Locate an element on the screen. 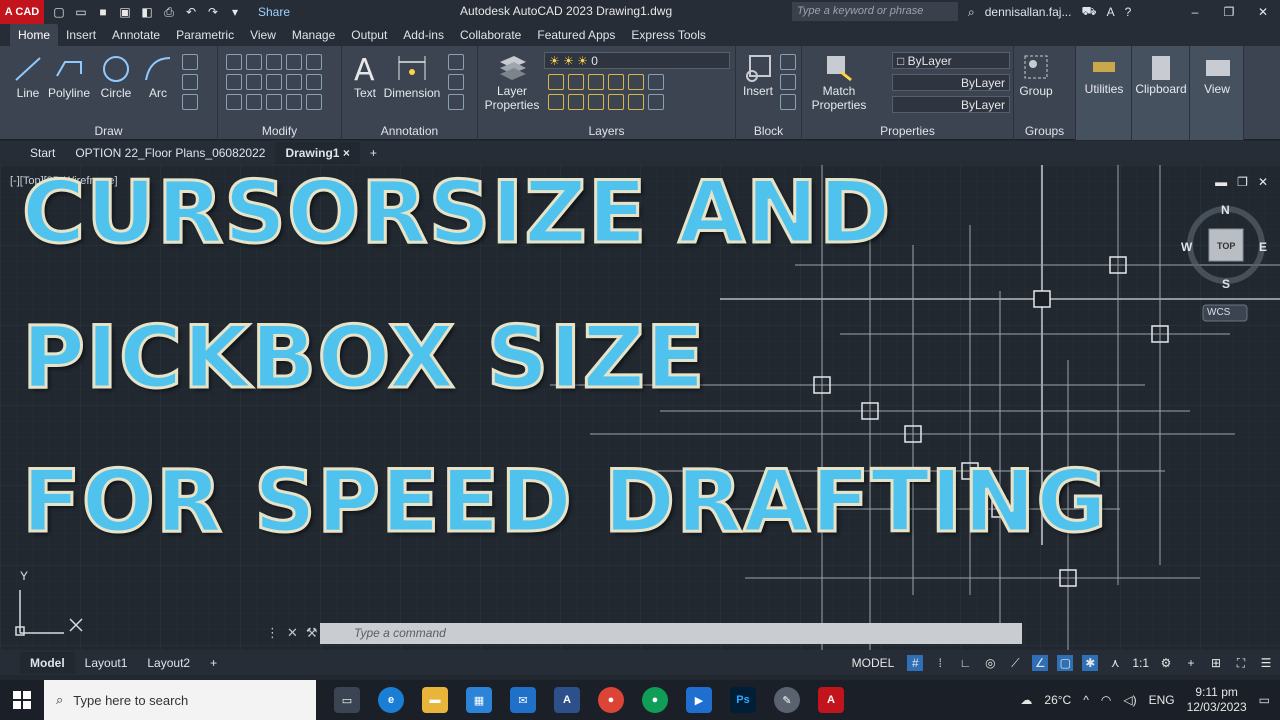 This screenshot has width=1280, height=720. layer-thaw-icon is located at coordinates (576, 102).